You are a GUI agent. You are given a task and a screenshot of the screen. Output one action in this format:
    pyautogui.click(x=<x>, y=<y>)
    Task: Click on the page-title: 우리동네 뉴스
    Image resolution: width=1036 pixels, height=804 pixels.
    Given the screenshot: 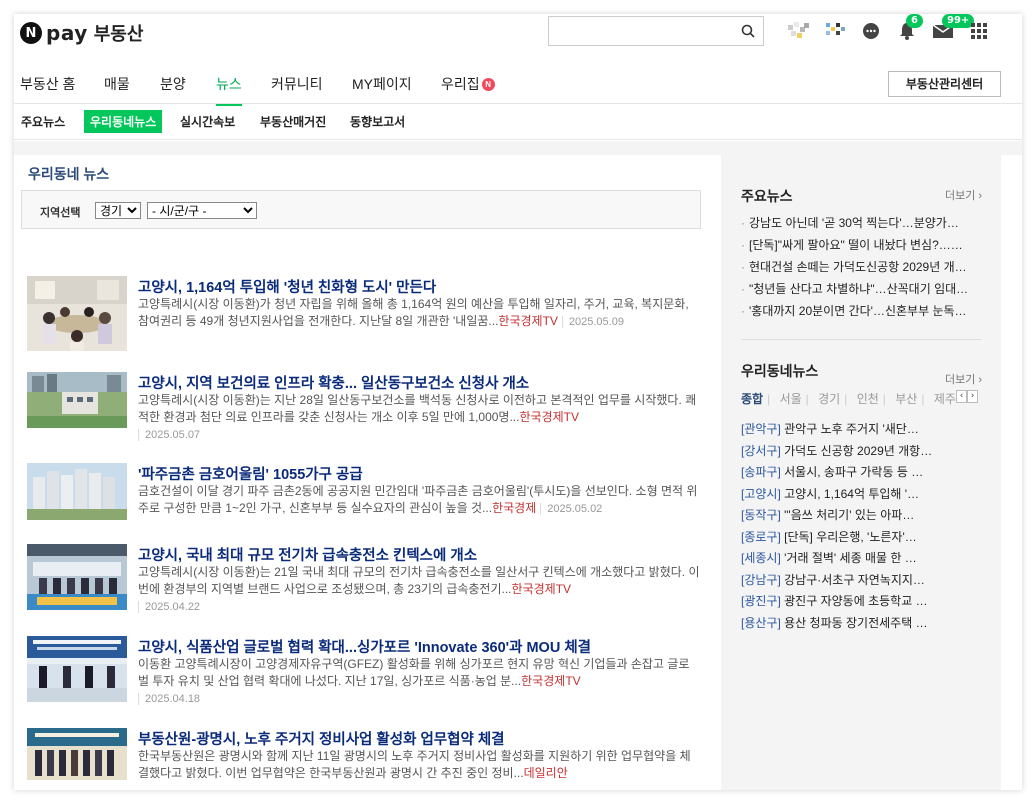 What is the action you would take?
    pyautogui.click(x=69, y=174)
    